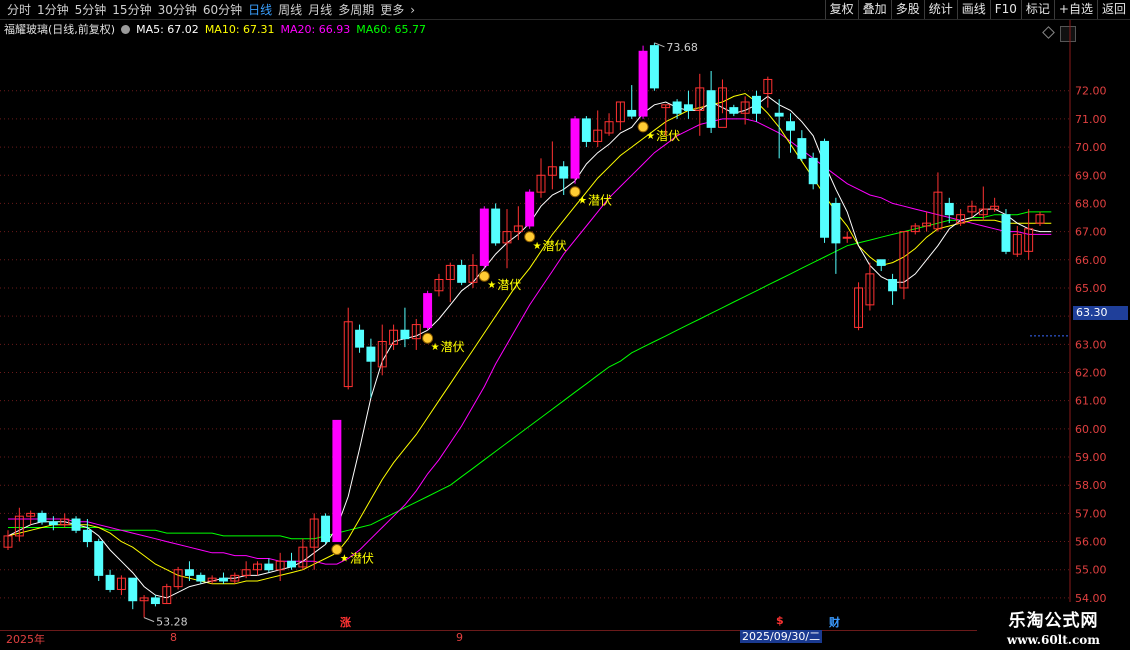 The image size is (1130, 650). What do you see at coordinates (1091, 570) in the screenshot?
I see `y-tick-label: 55.00` at bounding box center [1091, 570].